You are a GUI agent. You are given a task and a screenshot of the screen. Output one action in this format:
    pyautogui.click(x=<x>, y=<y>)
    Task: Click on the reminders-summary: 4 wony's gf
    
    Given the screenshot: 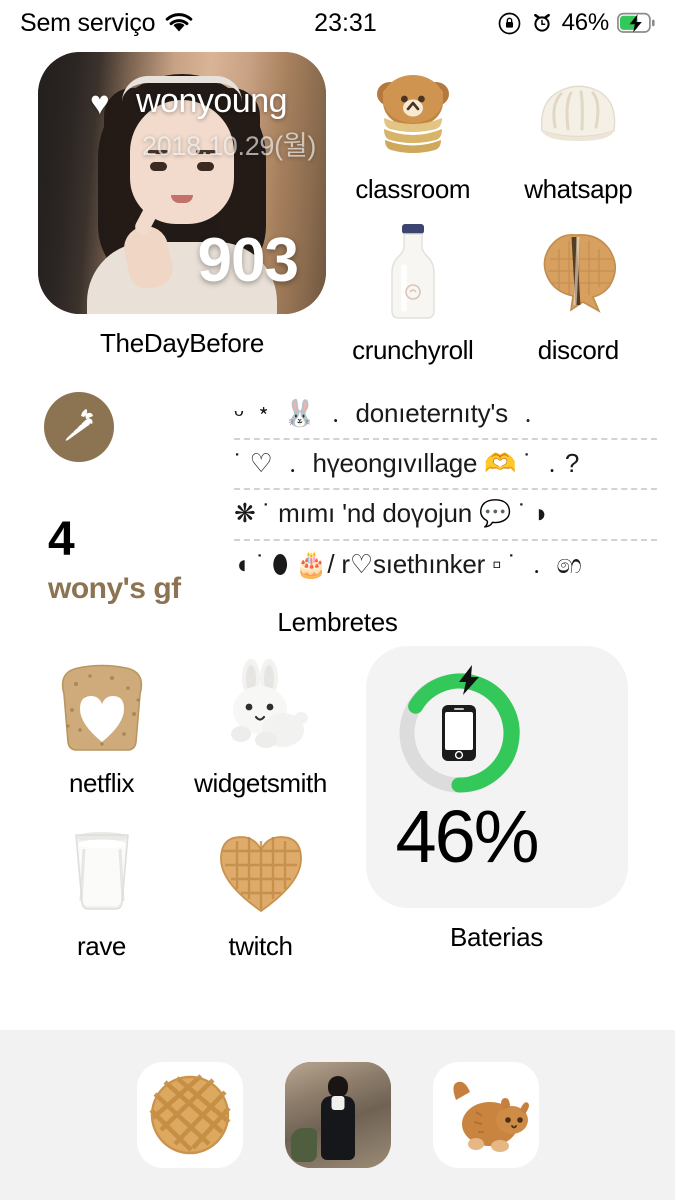 What is the action you would take?
    pyautogui.click(x=136, y=494)
    